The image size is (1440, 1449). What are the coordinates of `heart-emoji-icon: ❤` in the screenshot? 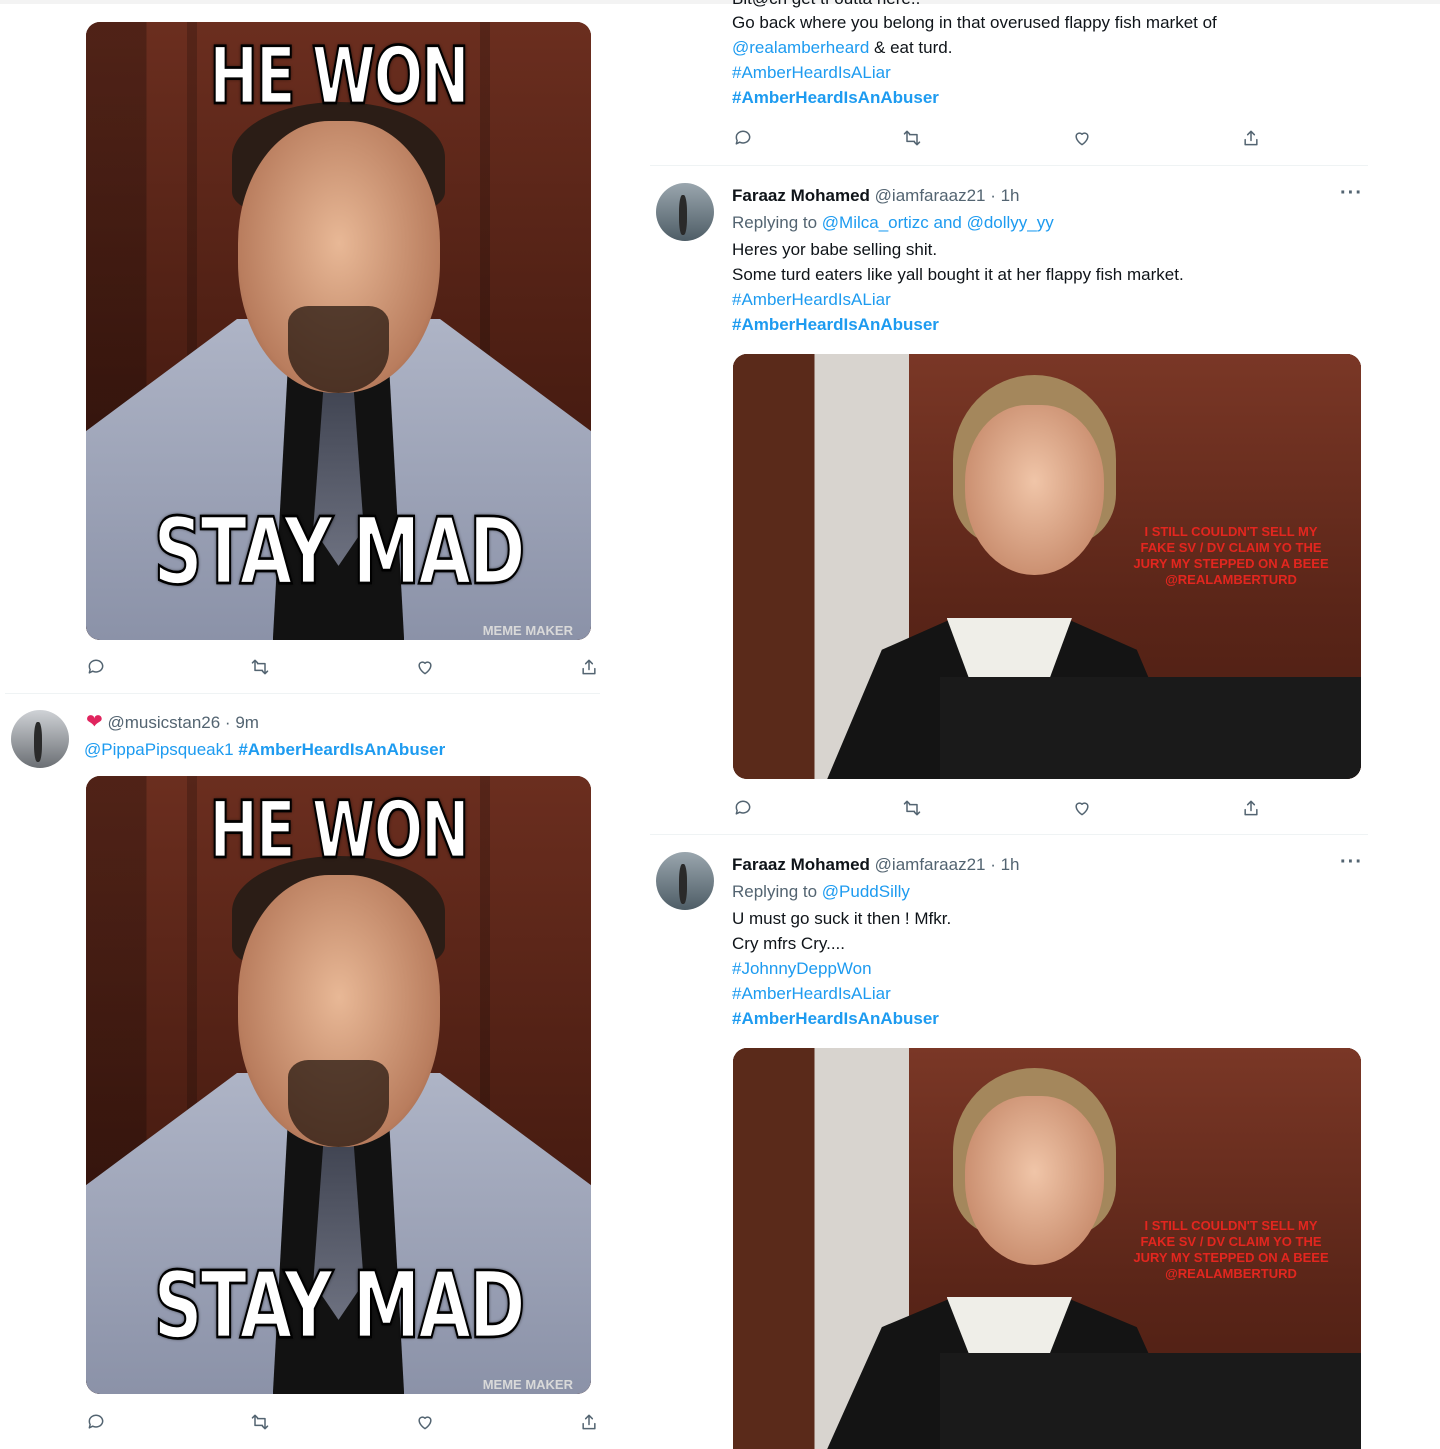 It's located at (94, 722).